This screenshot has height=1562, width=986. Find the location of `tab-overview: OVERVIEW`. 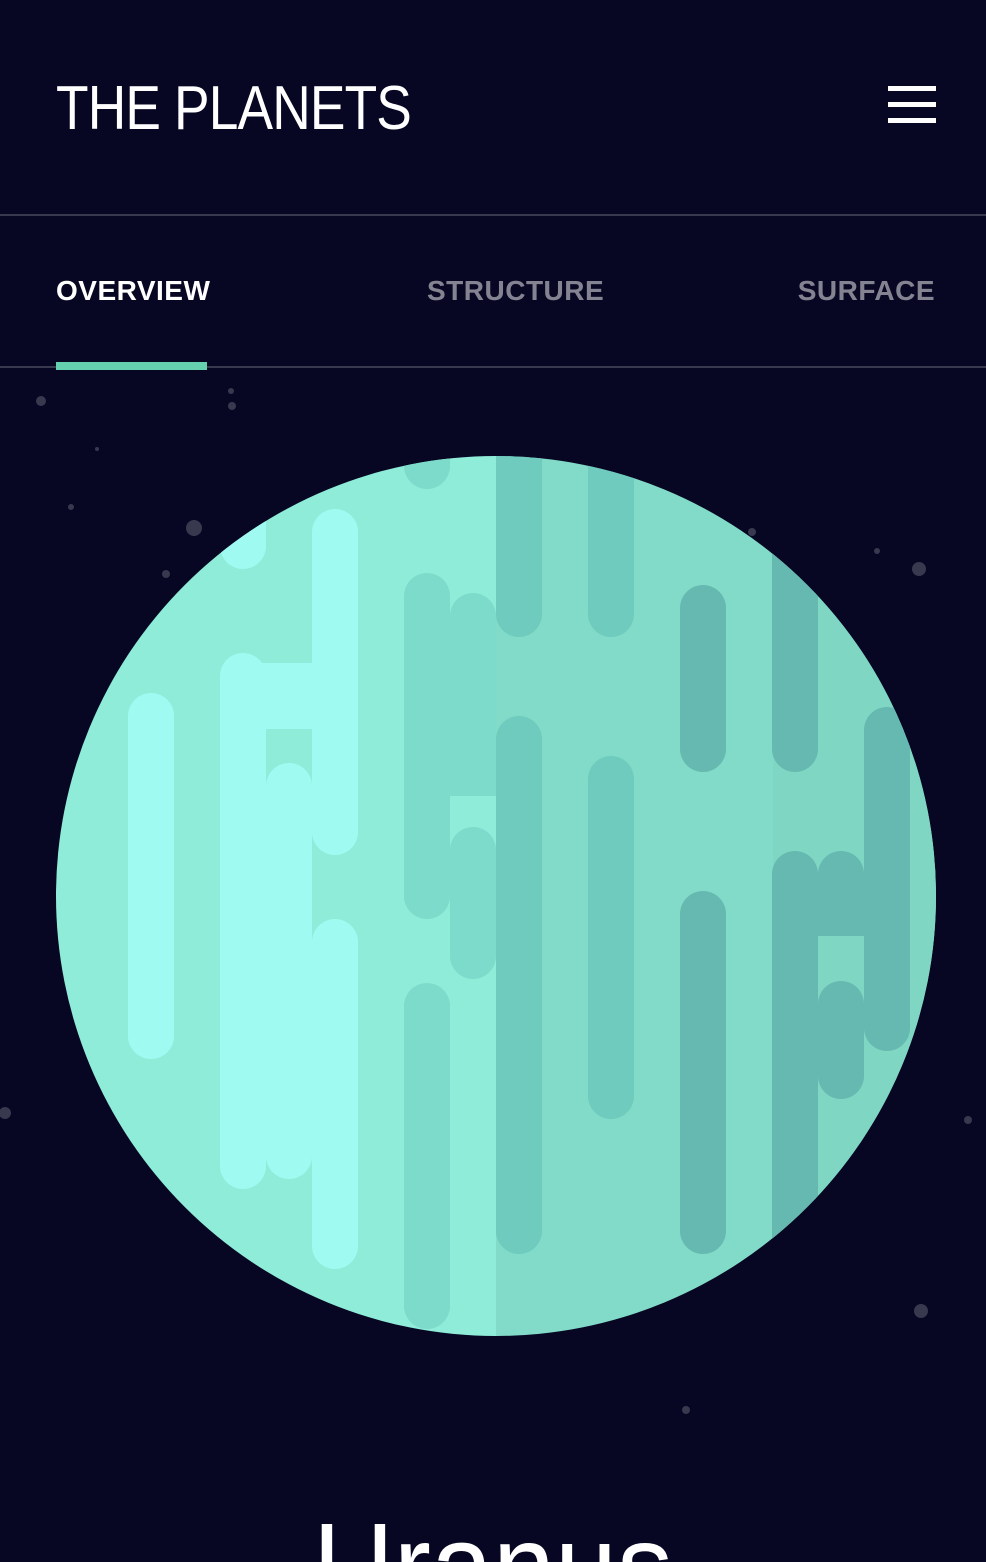

tab-overview: OVERVIEW is located at coordinates (133, 293).